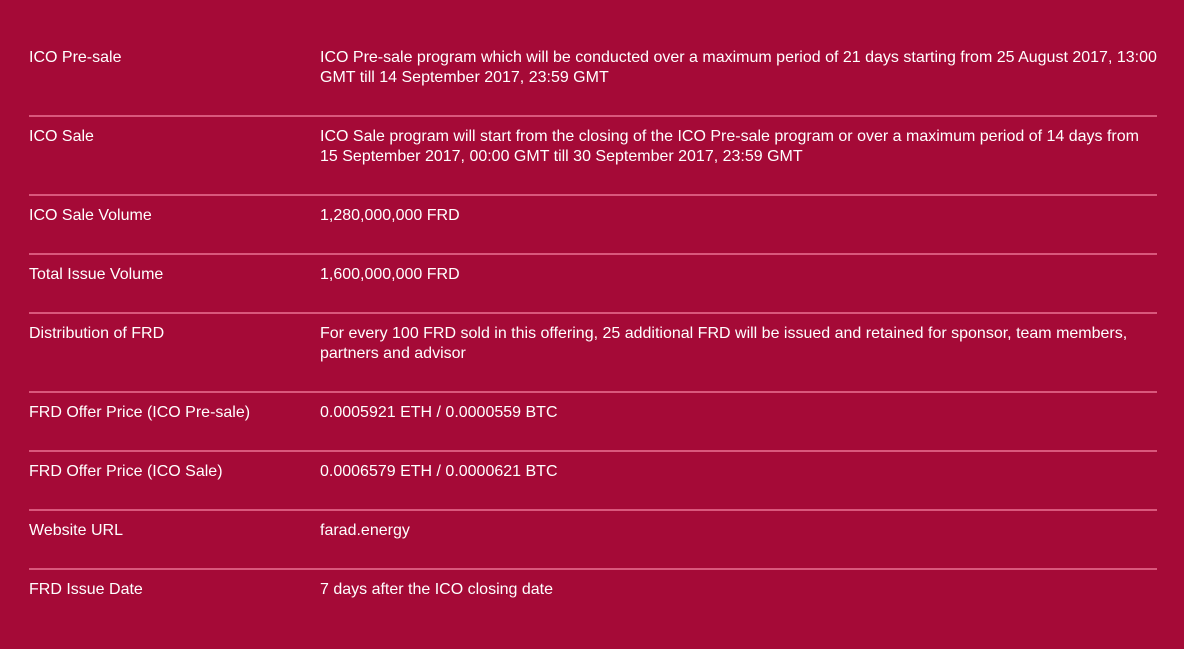 Image resolution: width=1184 pixels, height=649 pixels. Describe the element at coordinates (126, 471) in the screenshot. I see `row-label: FRD Offer Price (ICO Sale)` at that location.